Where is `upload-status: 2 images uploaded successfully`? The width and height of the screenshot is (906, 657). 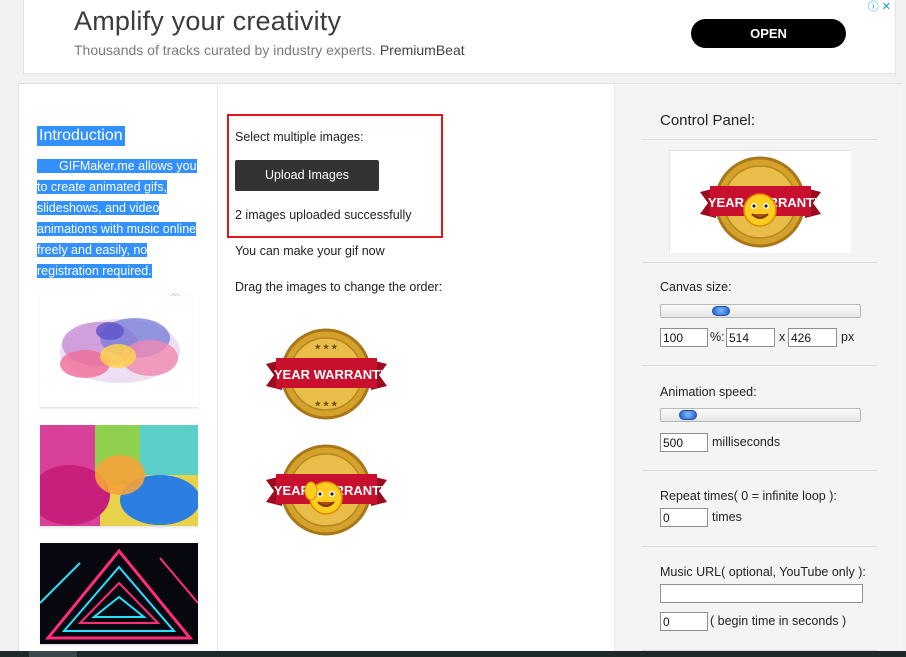
upload-status: 2 images uploaded successfully is located at coordinates (323, 215).